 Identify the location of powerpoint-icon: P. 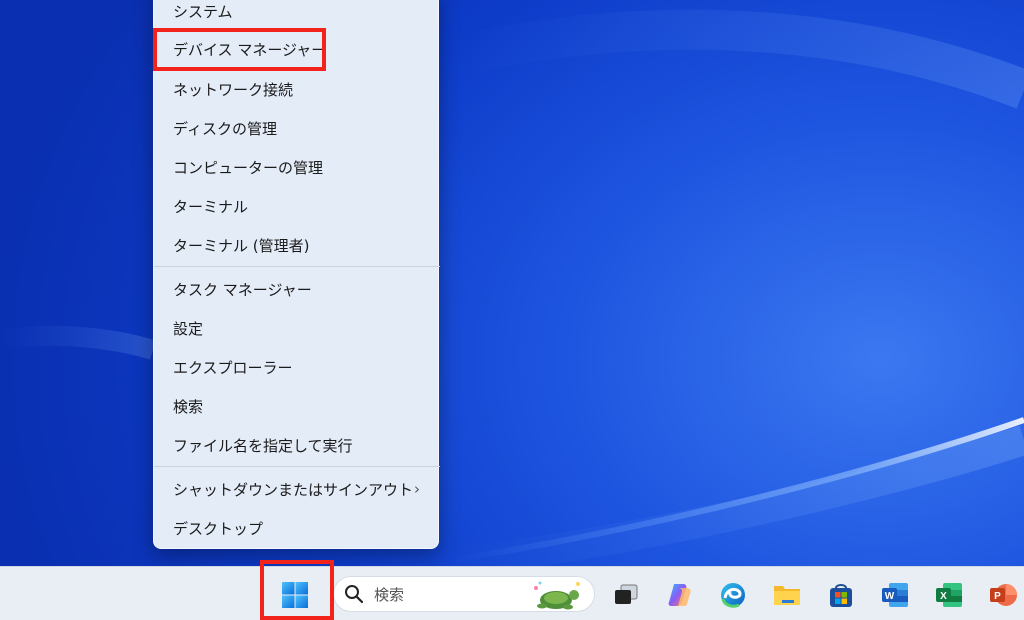
(1003, 595).